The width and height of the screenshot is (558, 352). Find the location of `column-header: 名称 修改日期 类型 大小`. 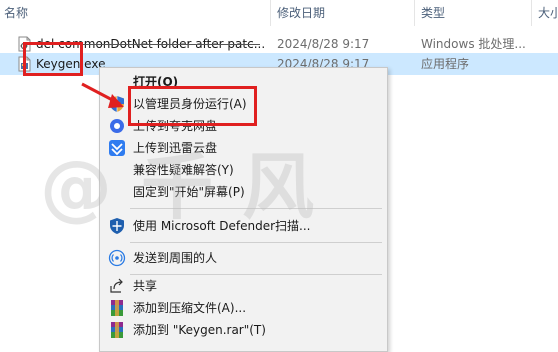

column-header: 名称 修改日期 类型 大小 is located at coordinates (279, 13).